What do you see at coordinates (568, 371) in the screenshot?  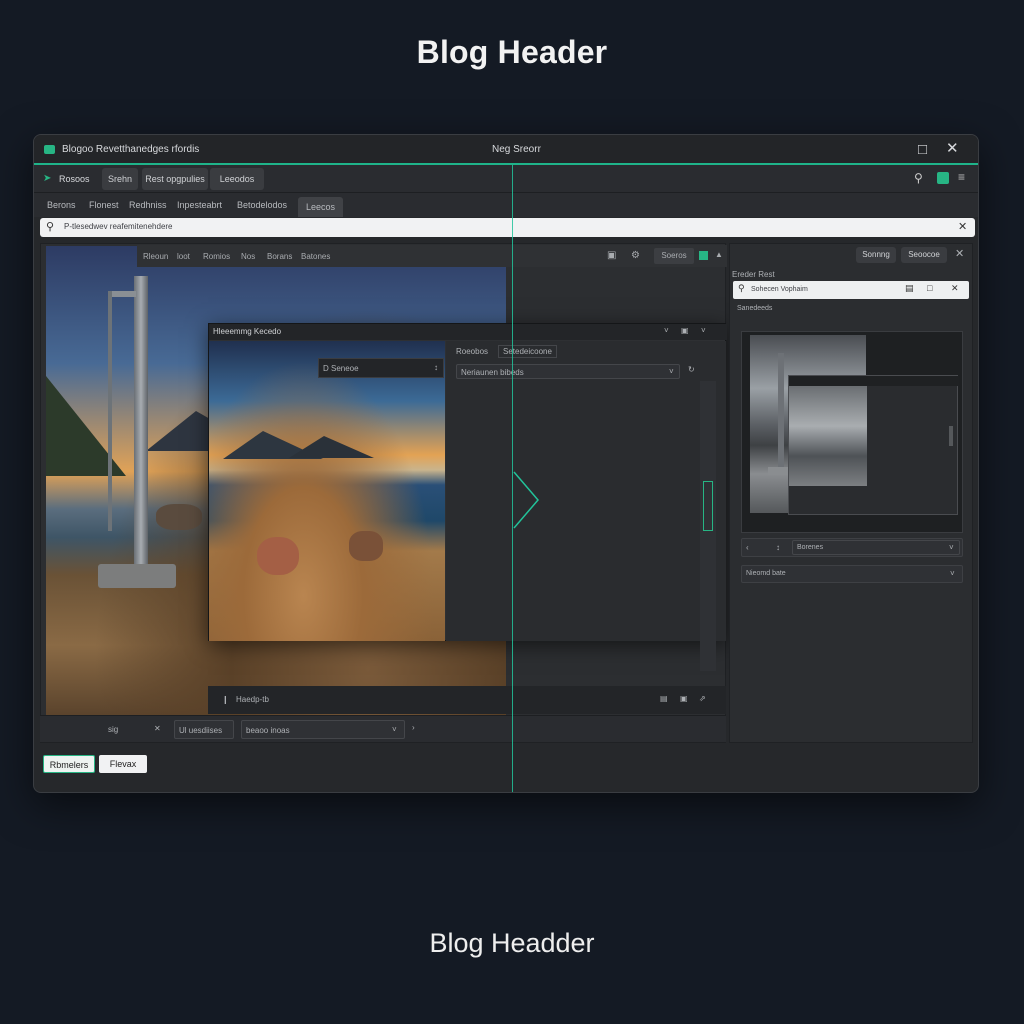 I see `dialog-select: Neriaunen bibeds ˅` at bounding box center [568, 371].